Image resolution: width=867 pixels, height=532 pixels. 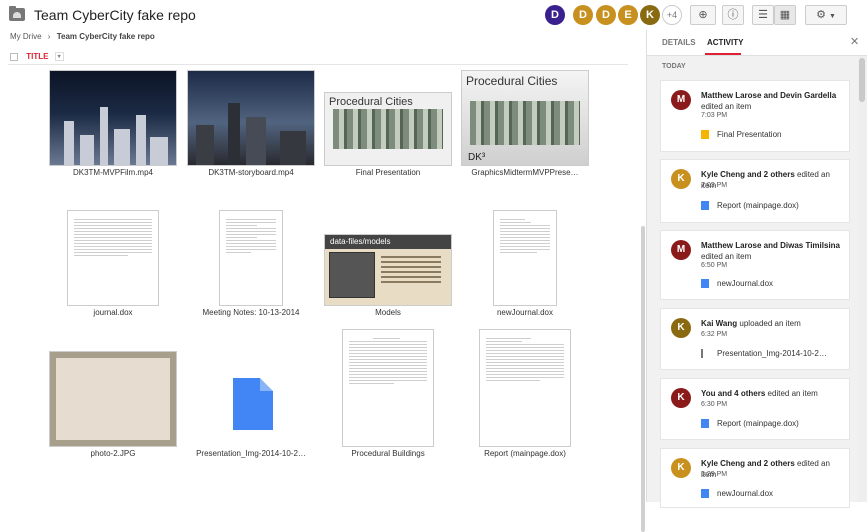 I want to click on info-icon: ⓘ, so click(x=733, y=15).